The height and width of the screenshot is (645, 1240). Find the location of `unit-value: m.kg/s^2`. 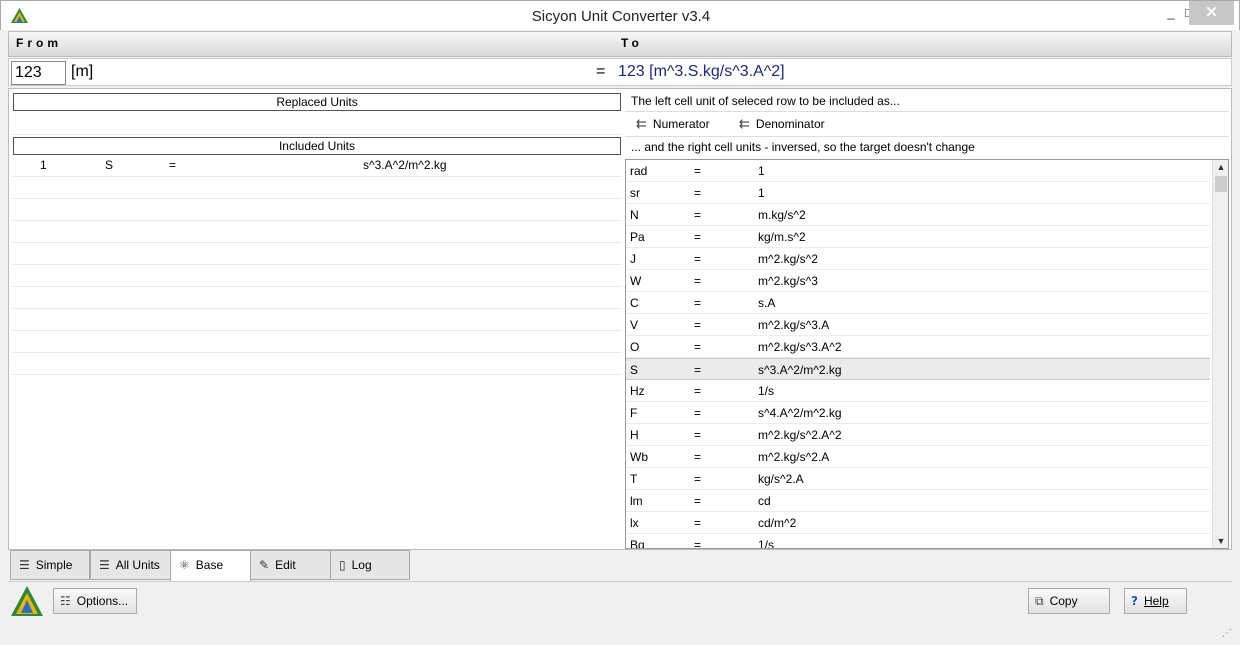

unit-value: m.kg/s^2 is located at coordinates (782, 215).